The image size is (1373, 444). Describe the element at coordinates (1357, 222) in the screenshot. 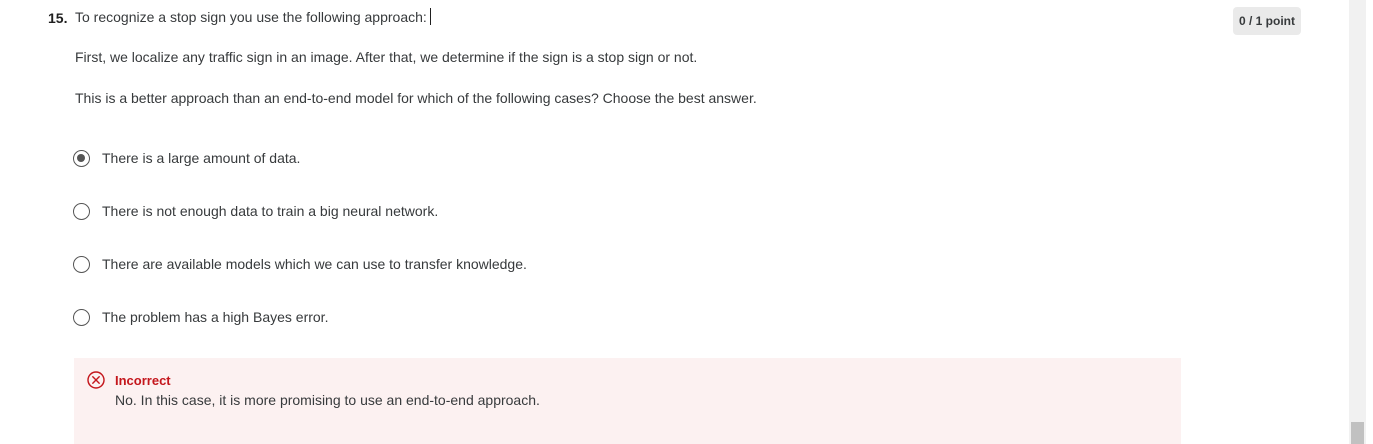

I see `vertical-scrollbar` at that location.